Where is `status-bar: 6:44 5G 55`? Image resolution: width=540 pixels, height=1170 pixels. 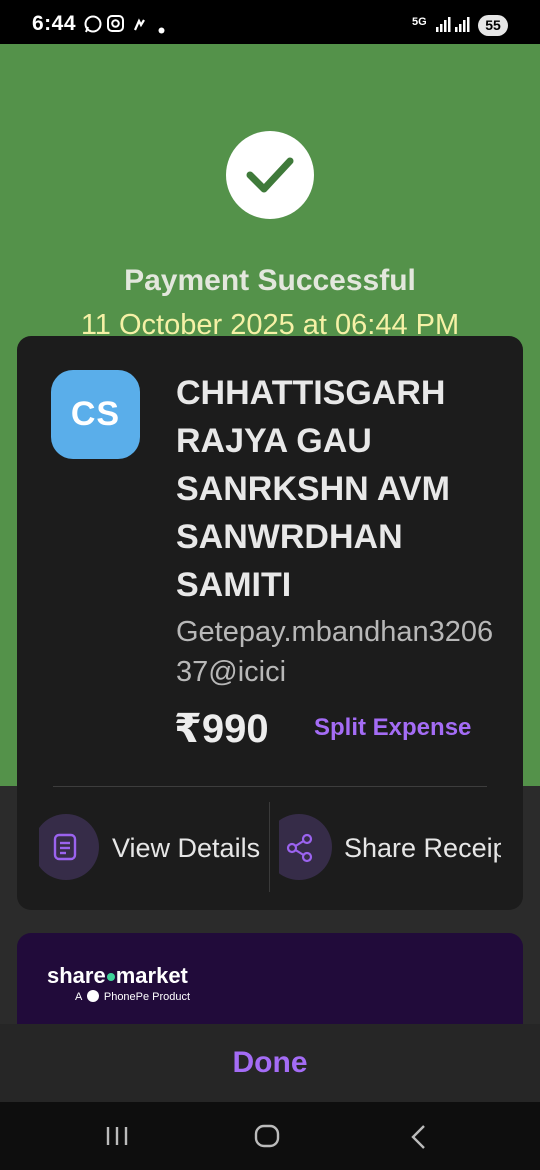
status-bar: 6:44 5G 55 is located at coordinates (270, 22).